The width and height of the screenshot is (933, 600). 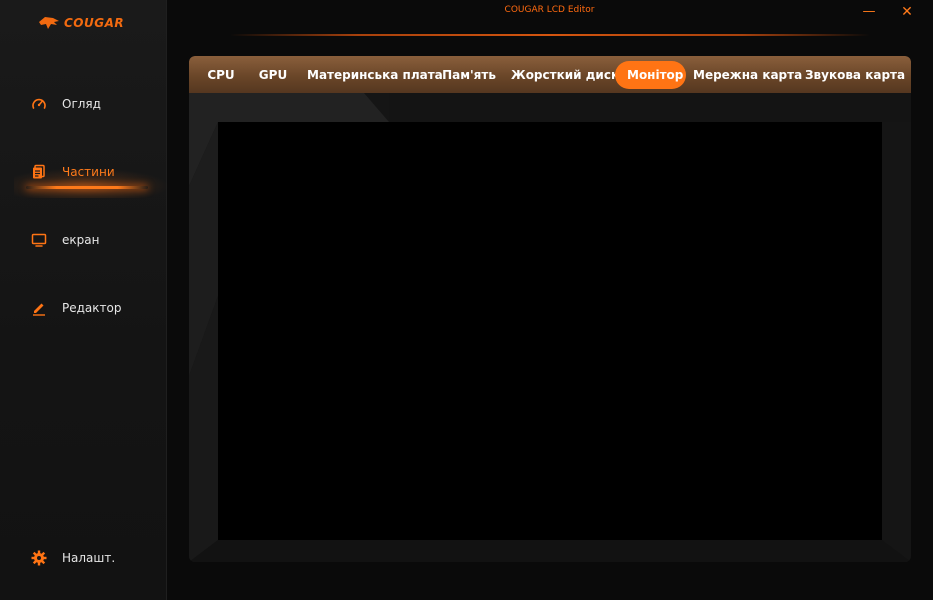 I want to click on sidebar-item-parts: Частини, so click(x=90, y=172).